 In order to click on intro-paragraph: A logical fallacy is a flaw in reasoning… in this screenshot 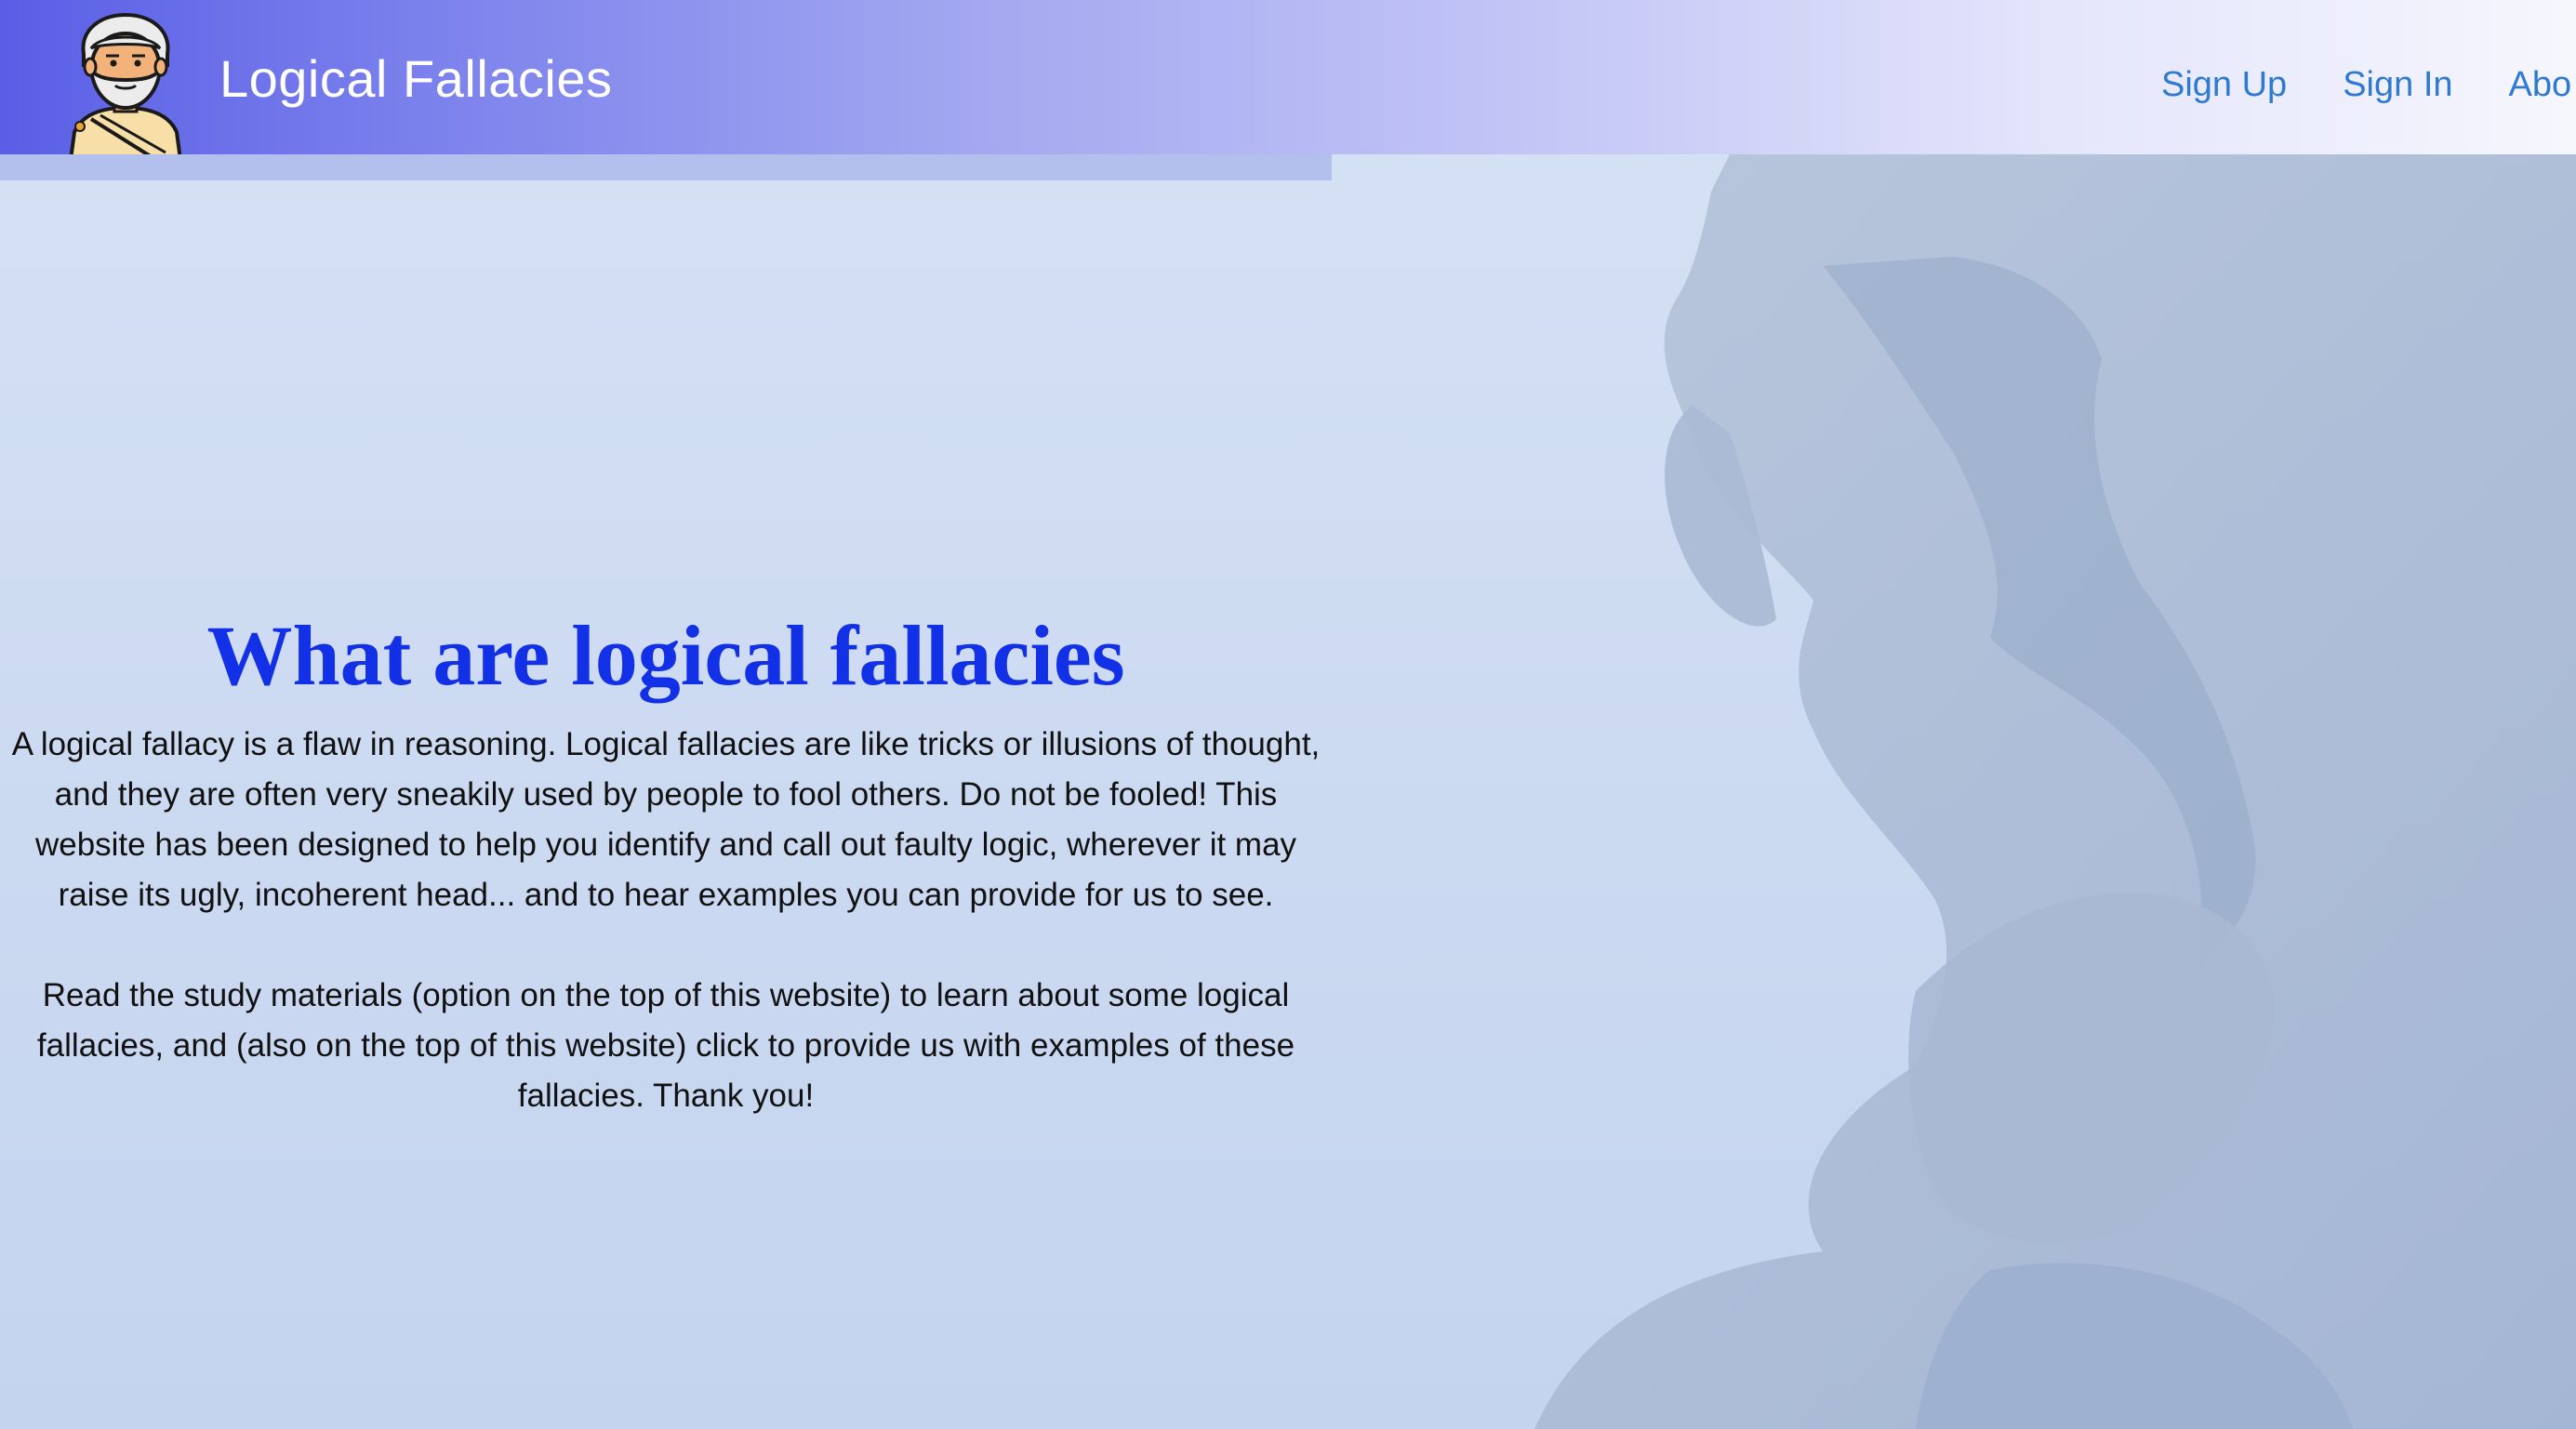, I will do `click(666, 820)`.